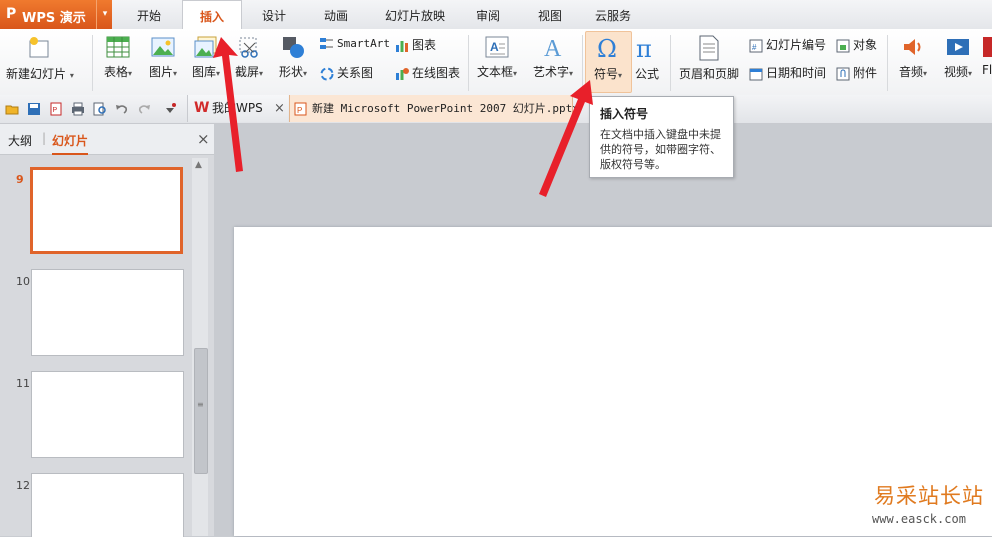  What do you see at coordinates (228, 104) in the screenshot?
I see `arrow-to-insert-tab-icon` at bounding box center [228, 104].